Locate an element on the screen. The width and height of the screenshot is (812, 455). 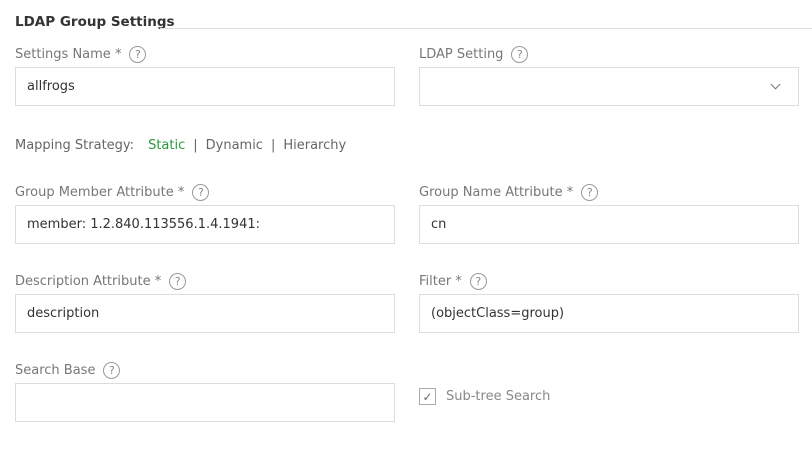
mapping-option-hierarchy: Hierarchy is located at coordinates (314, 145).